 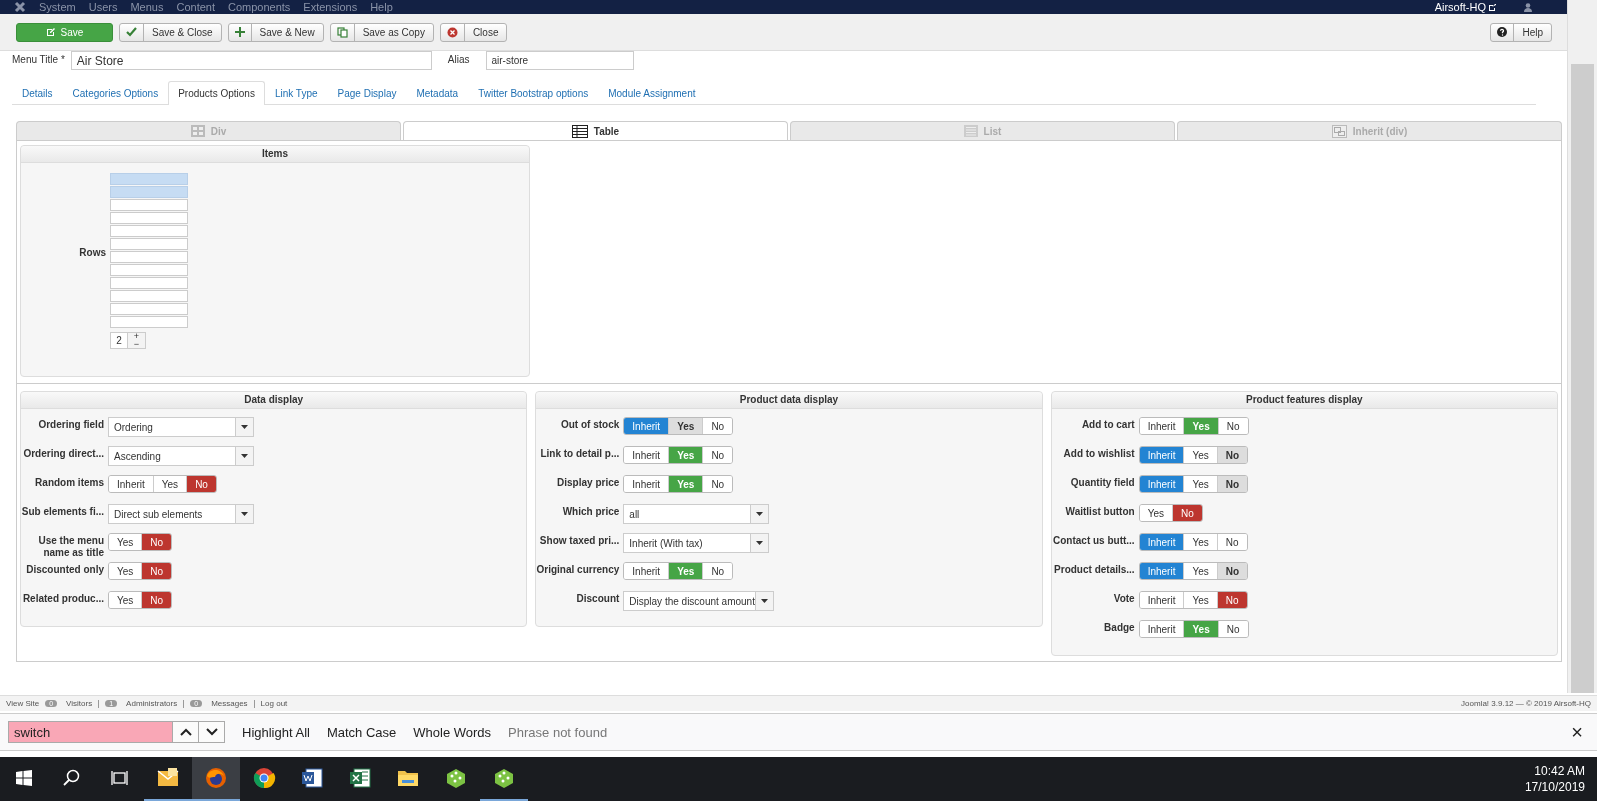 I want to click on find-option: Match Case, so click(x=361, y=732).